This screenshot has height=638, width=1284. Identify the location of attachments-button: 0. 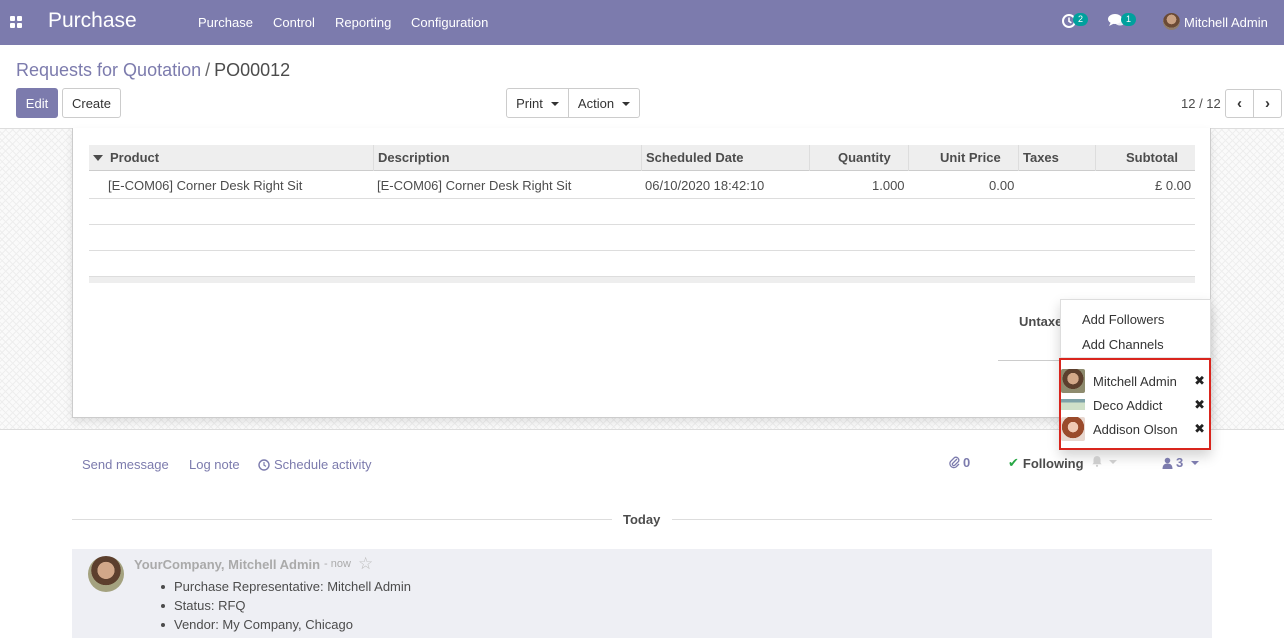
(959, 462).